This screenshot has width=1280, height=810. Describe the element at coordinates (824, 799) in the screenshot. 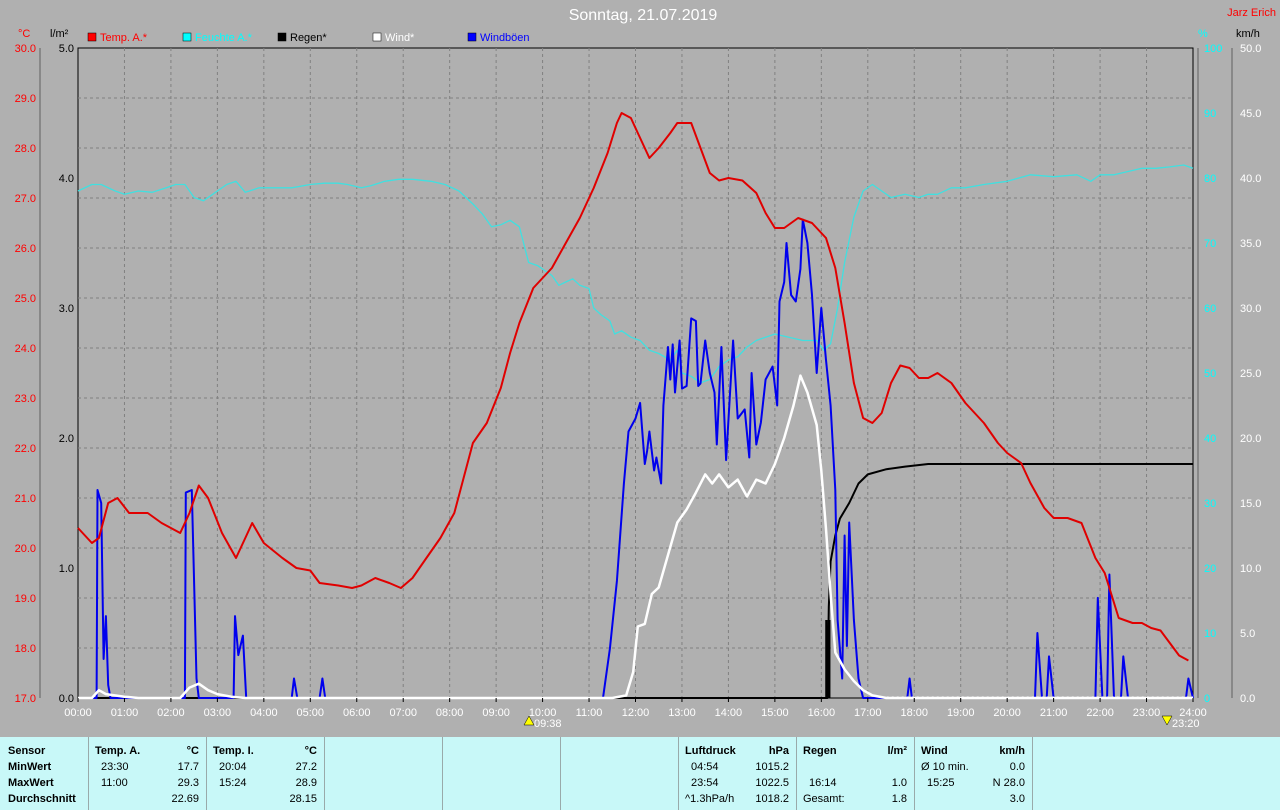

I see `stats-rain-total-label: Gesamt:` at that location.